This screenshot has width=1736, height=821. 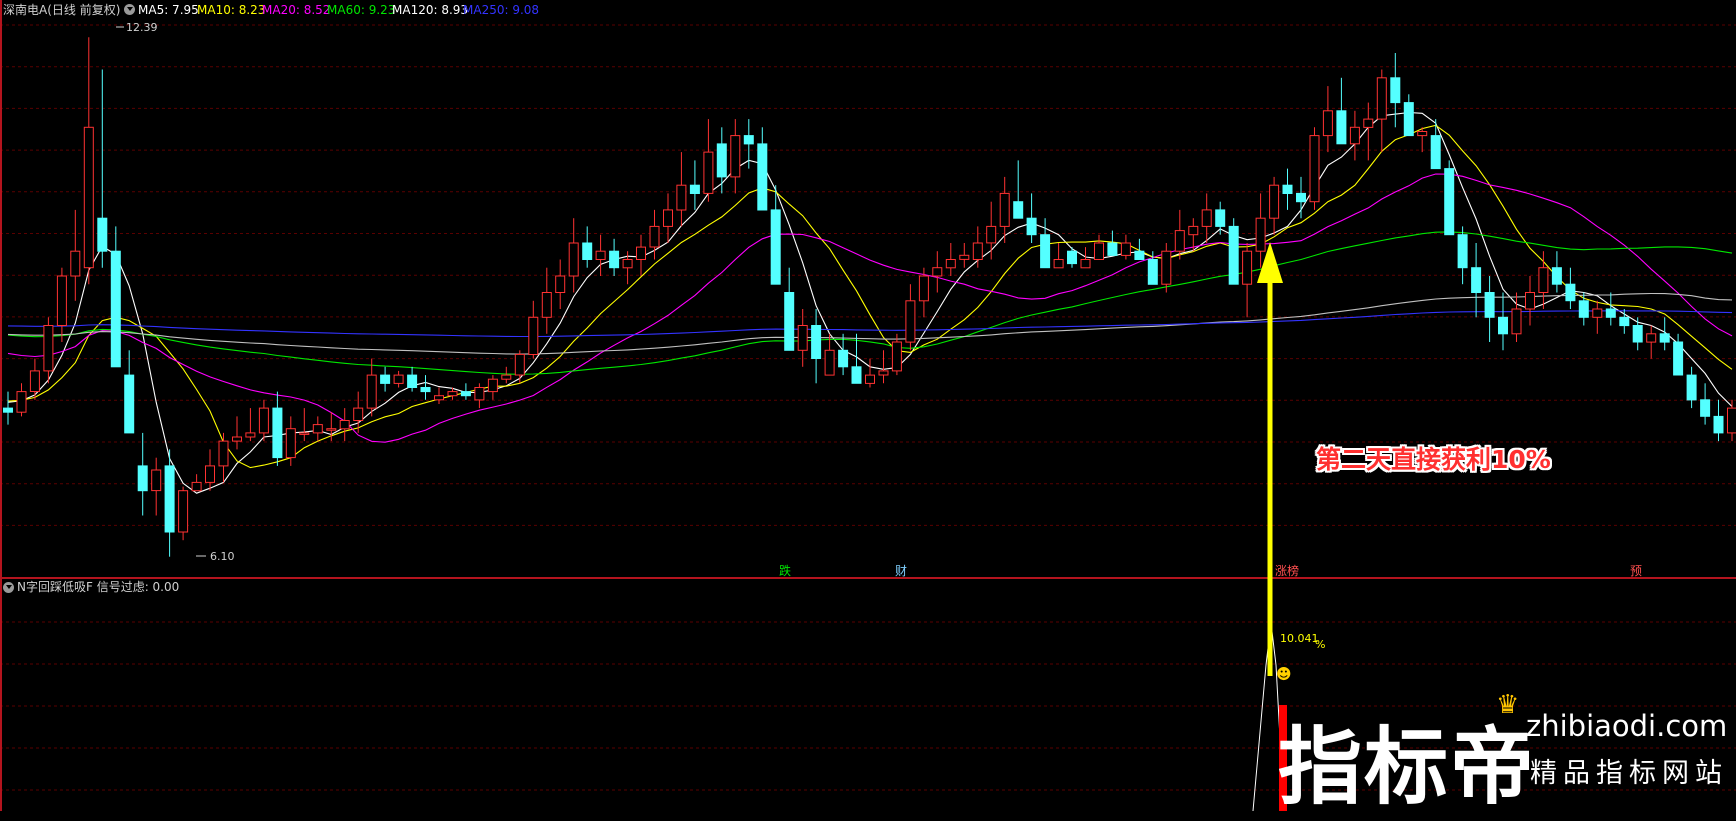 What do you see at coordinates (1407, 760) in the screenshot?
I see `watermark-brand: 指标帝` at bounding box center [1407, 760].